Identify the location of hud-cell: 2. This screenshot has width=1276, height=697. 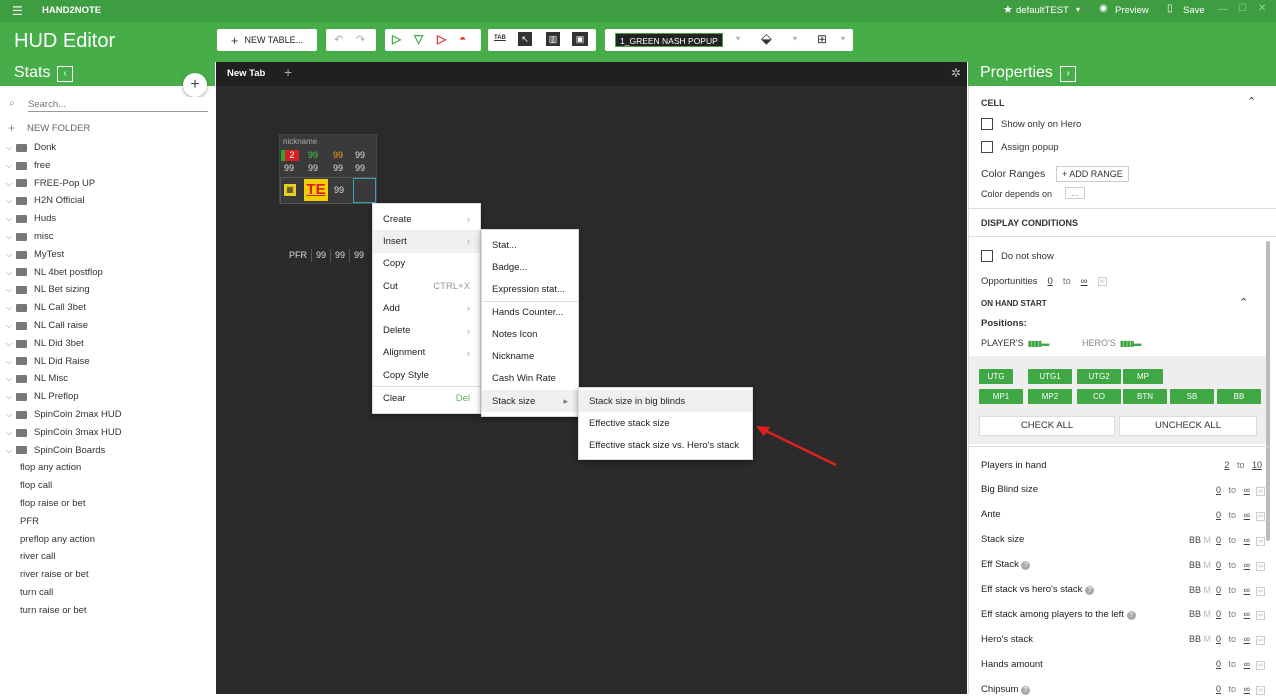
(290, 155).